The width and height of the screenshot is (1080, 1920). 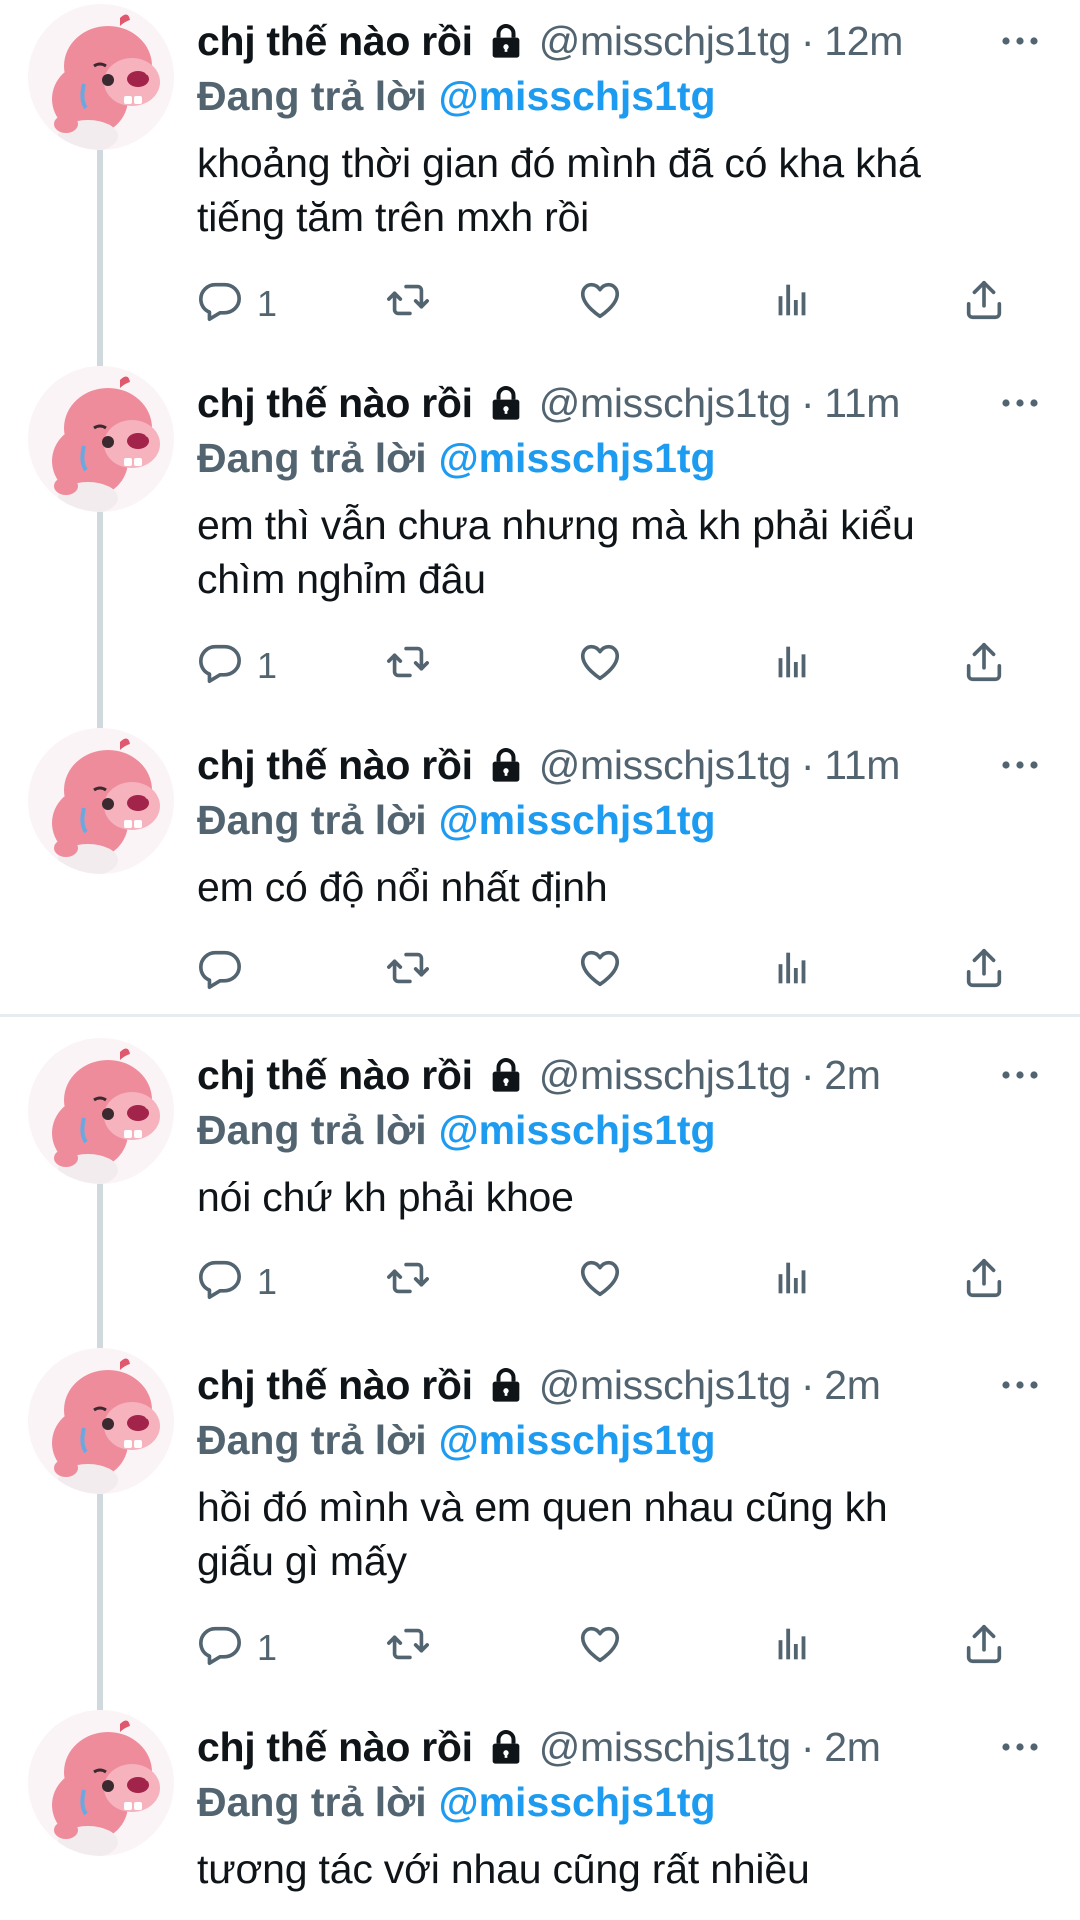 What do you see at coordinates (863, 41) in the screenshot?
I see `timestamp: 12m` at bounding box center [863, 41].